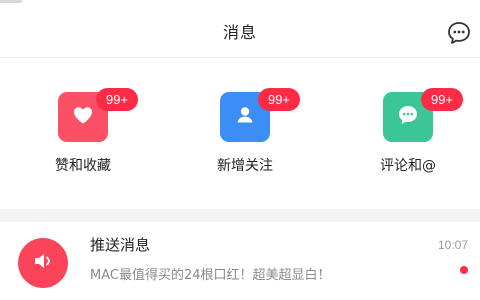 The width and height of the screenshot is (480, 300). I want to click on followers-badge: 99+, so click(279, 99).